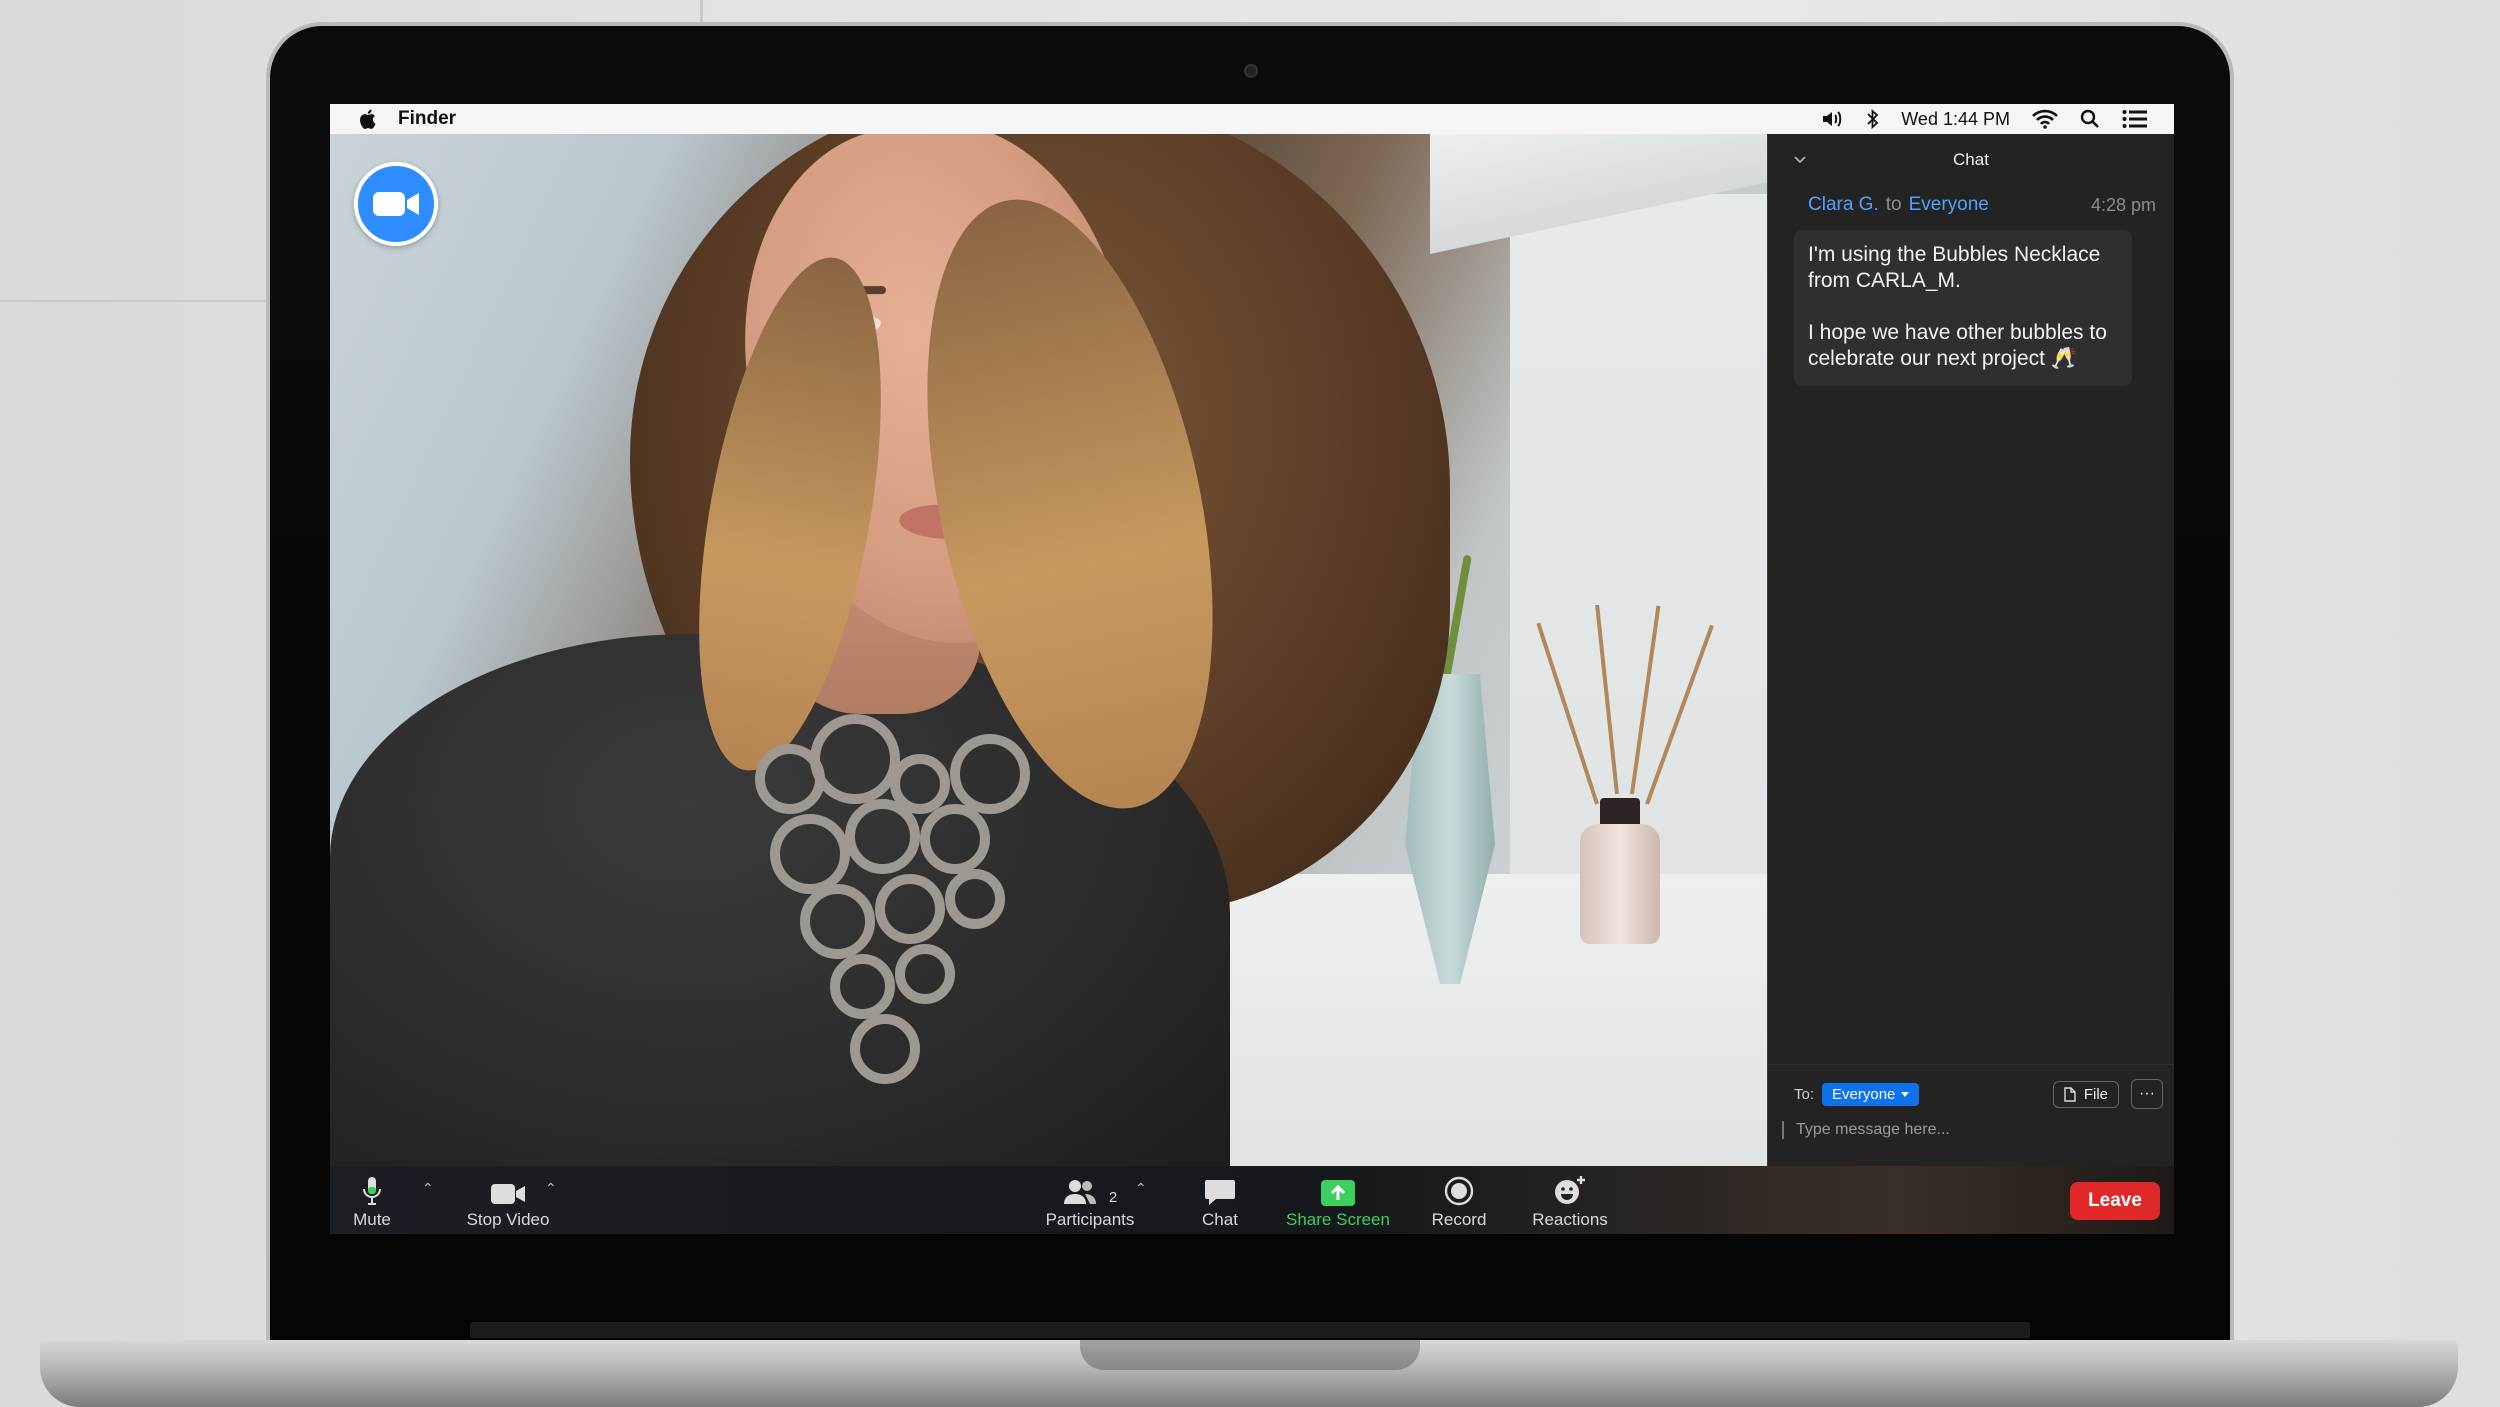  I want to click on stop-video-label: Stop Video, so click(508, 1219).